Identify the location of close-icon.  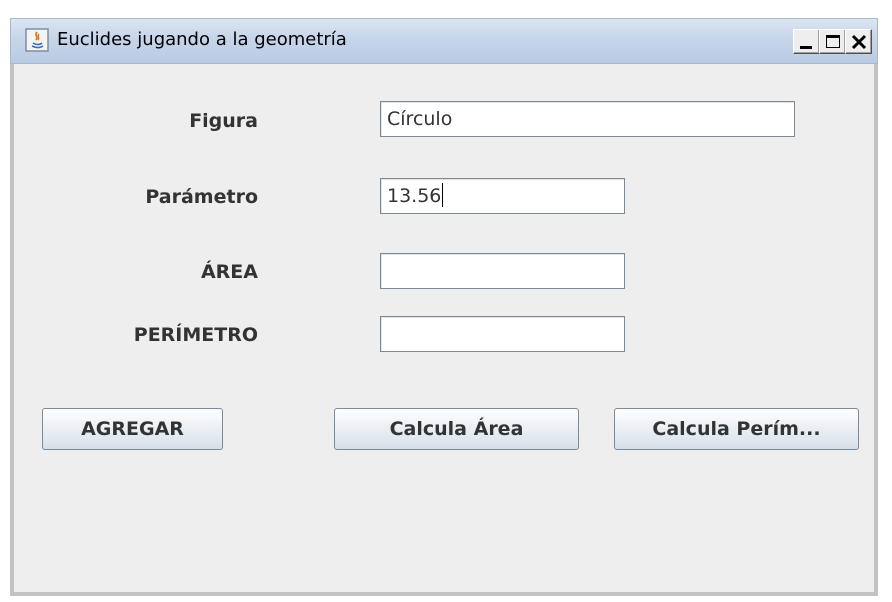
(859, 42).